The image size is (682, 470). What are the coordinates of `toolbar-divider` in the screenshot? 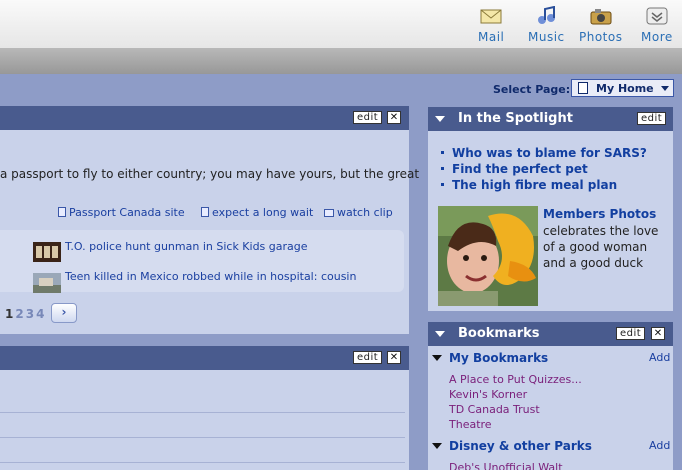 It's located at (341, 61).